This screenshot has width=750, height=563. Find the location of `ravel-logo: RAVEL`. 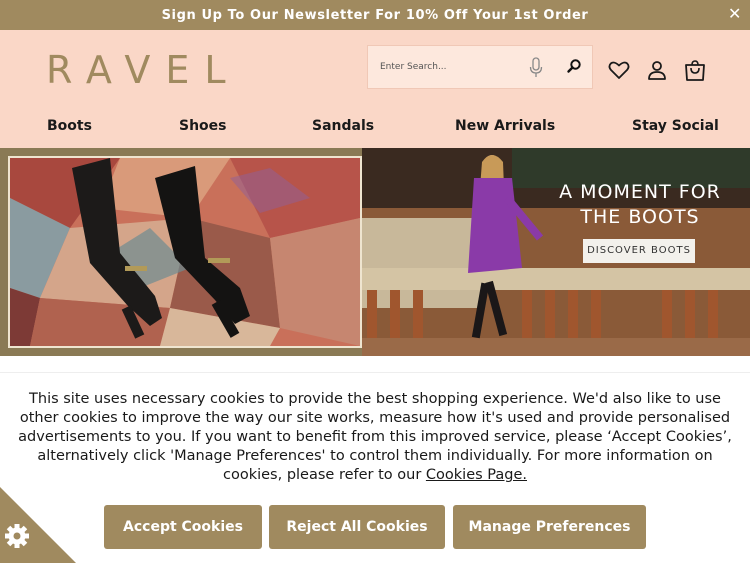

ravel-logo: RAVEL is located at coordinates (143, 70).